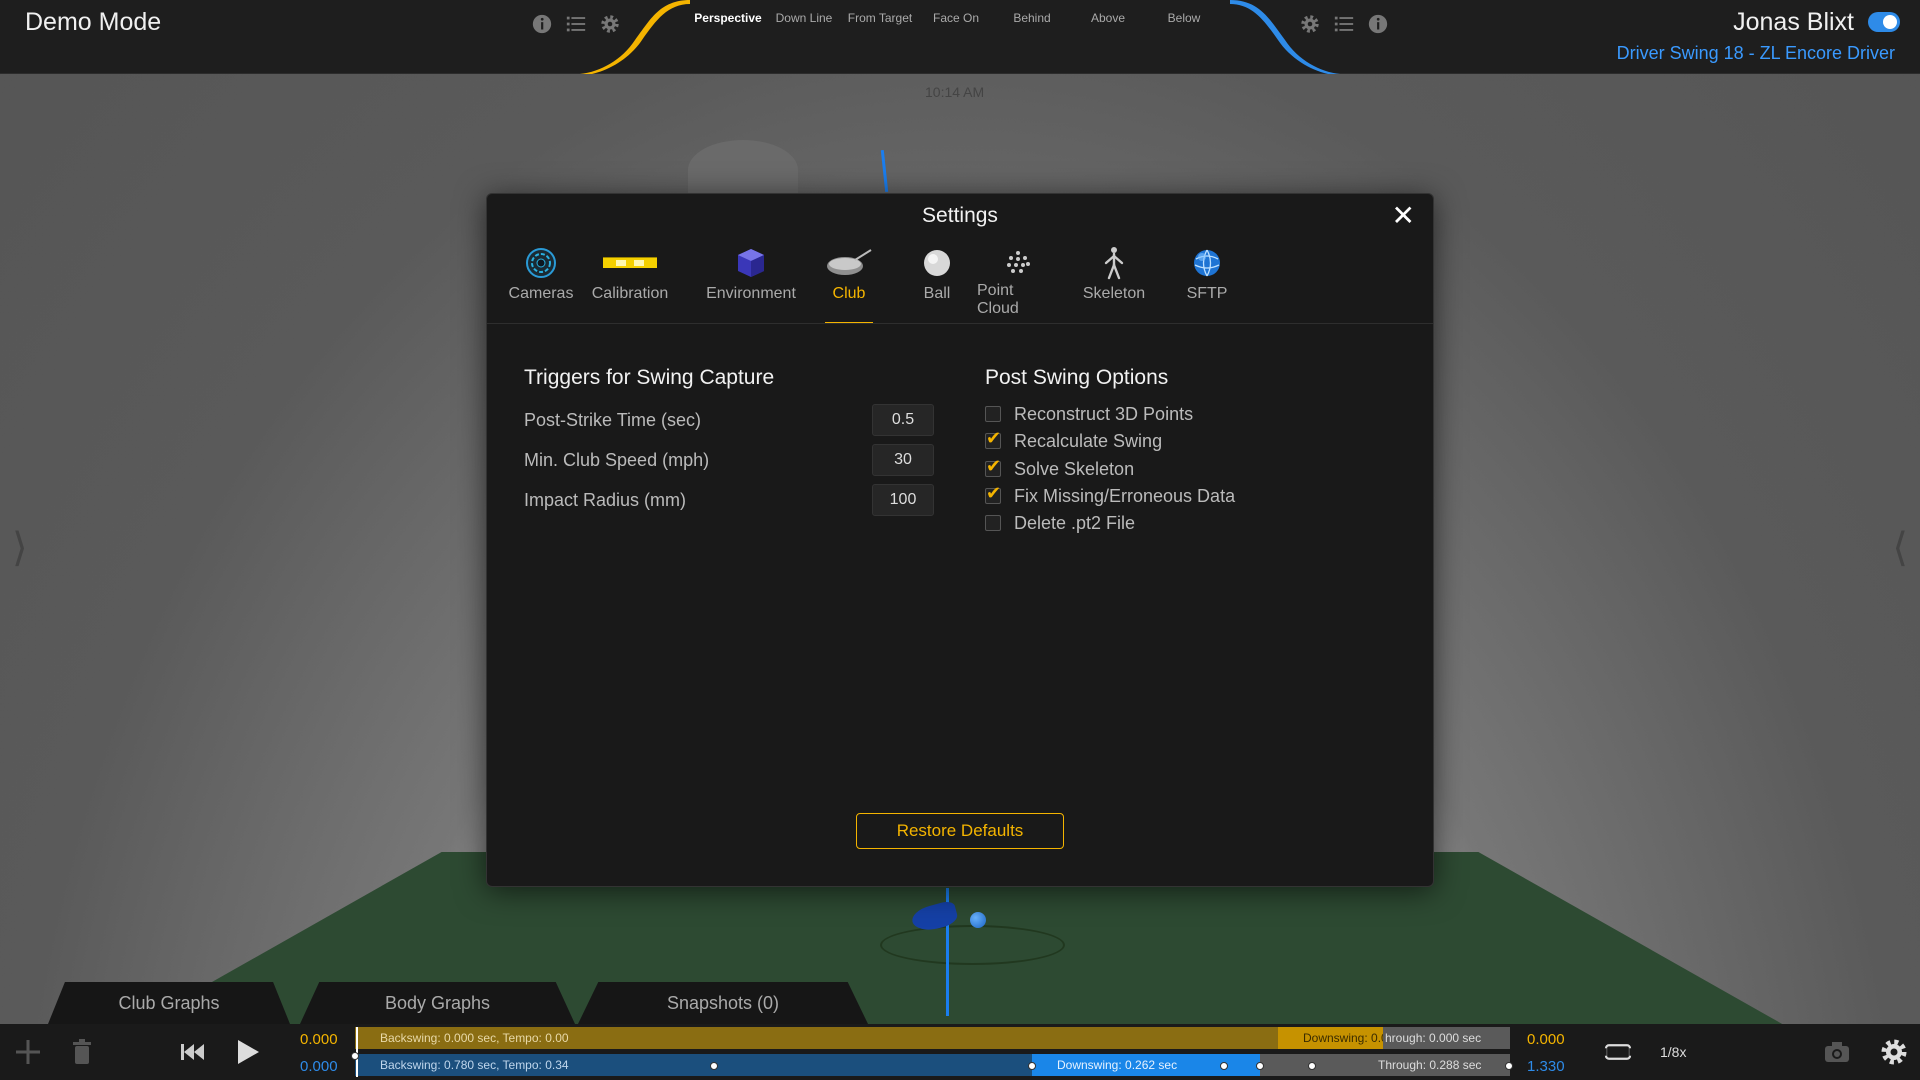 The width and height of the screenshot is (1920, 1080). What do you see at coordinates (1618, 1052) in the screenshot?
I see `loop-frame-icon` at bounding box center [1618, 1052].